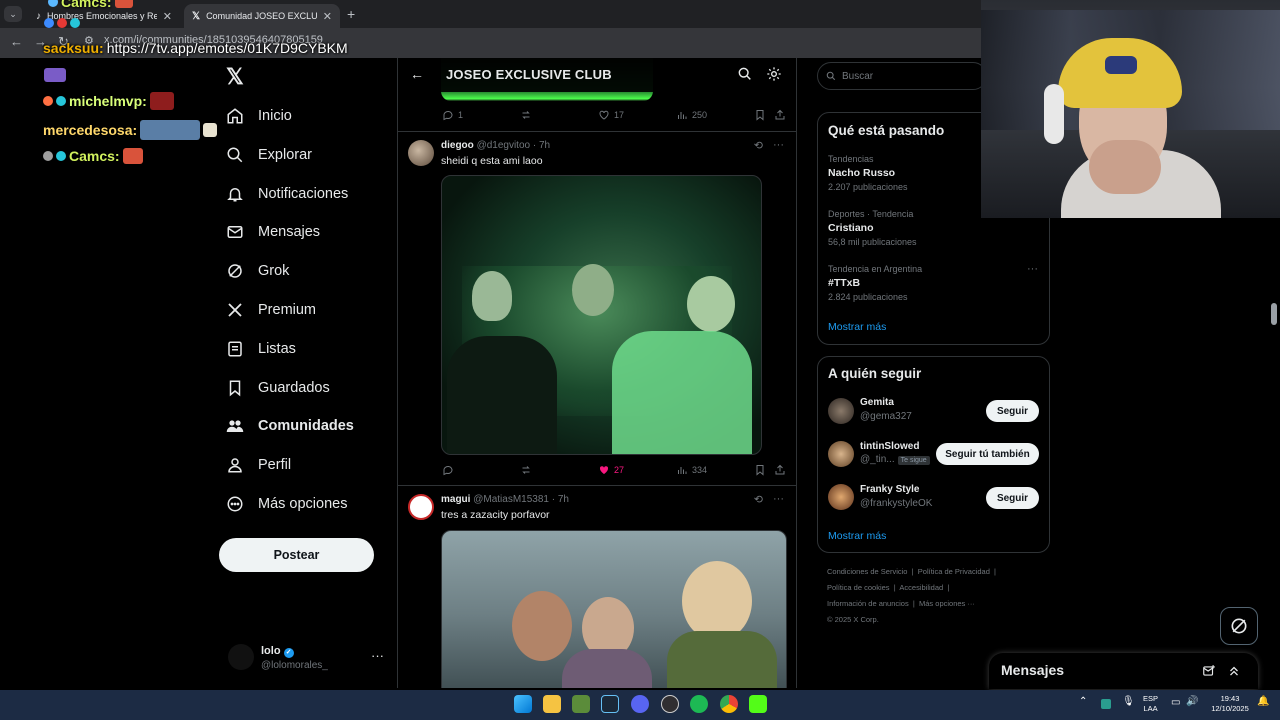 This screenshot has width=1280, height=720. Describe the element at coordinates (889, 489) in the screenshot. I see `follow-name: Franky Style` at that location.